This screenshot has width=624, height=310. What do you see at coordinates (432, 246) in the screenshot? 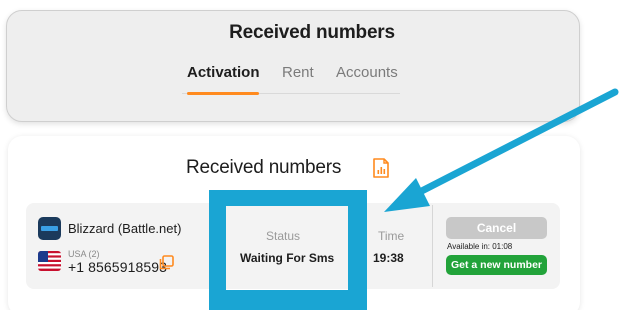
I see `row-divider` at bounding box center [432, 246].